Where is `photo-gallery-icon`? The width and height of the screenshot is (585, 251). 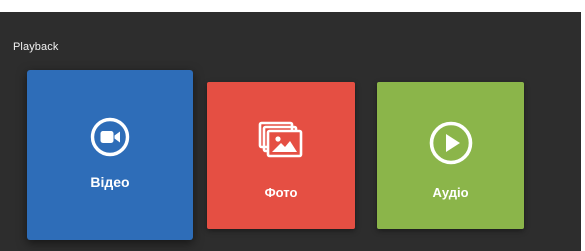
photo-gallery-icon is located at coordinates (281, 140).